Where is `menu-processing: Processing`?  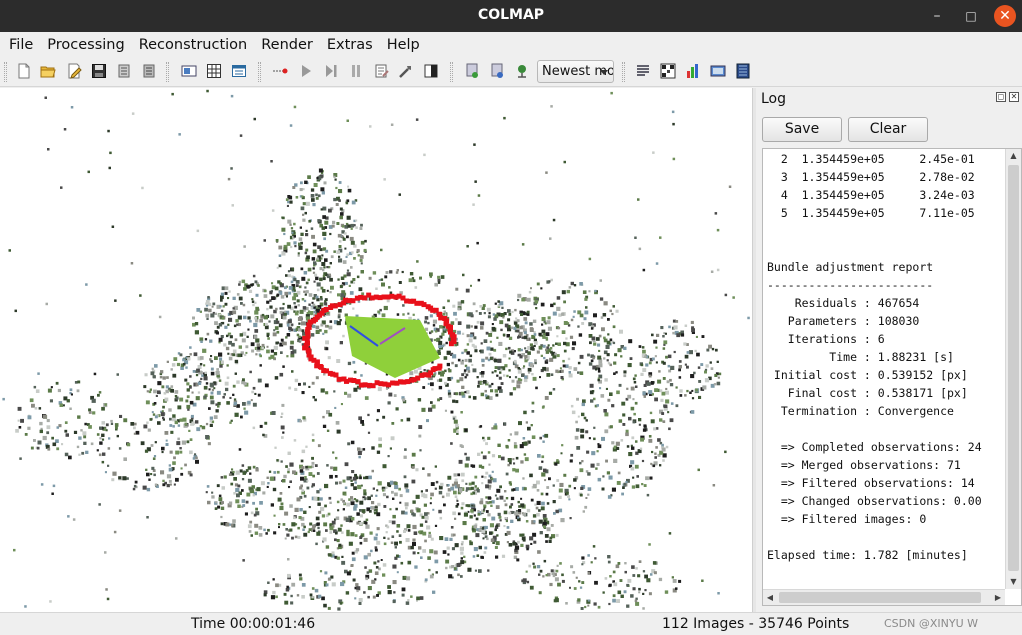 menu-processing: Processing is located at coordinates (85, 45).